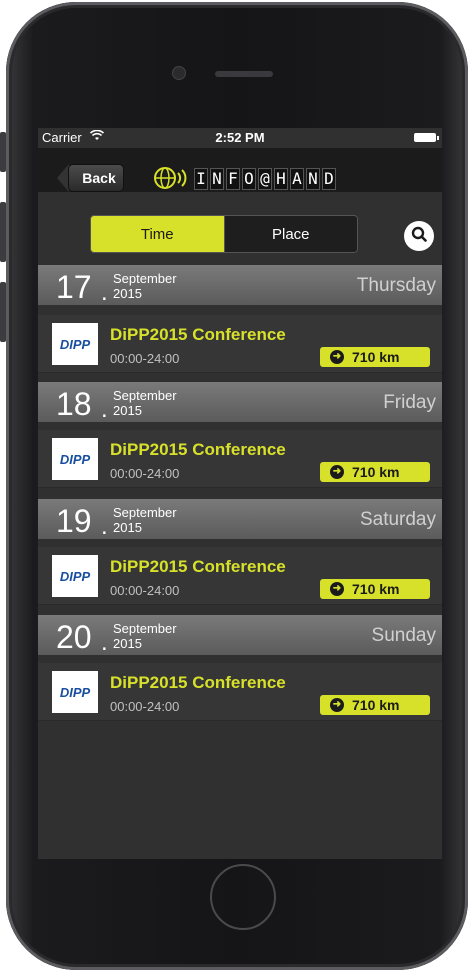  Describe the element at coordinates (329, 179) in the screenshot. I see `logo-letter: D` at that location.